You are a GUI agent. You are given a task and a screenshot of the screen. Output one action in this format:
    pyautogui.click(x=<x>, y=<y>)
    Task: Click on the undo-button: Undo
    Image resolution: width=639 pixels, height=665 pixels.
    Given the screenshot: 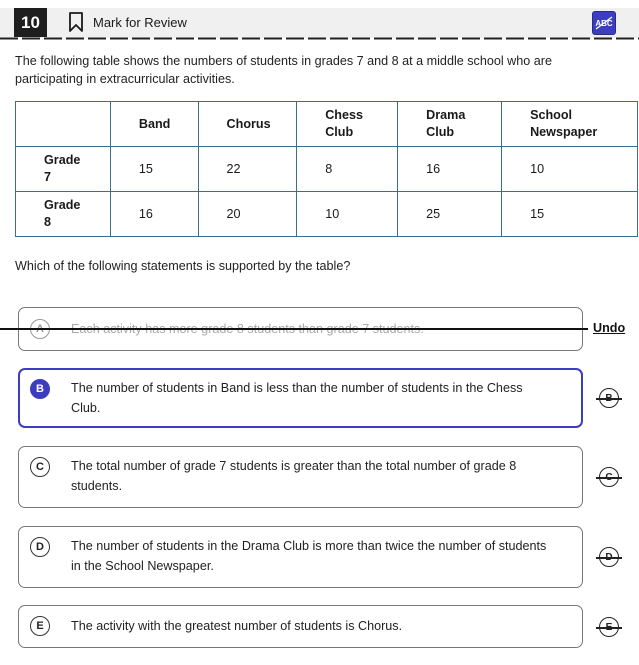 What is the action you would take?
    pyautogui.click(x=609, y=328)
    